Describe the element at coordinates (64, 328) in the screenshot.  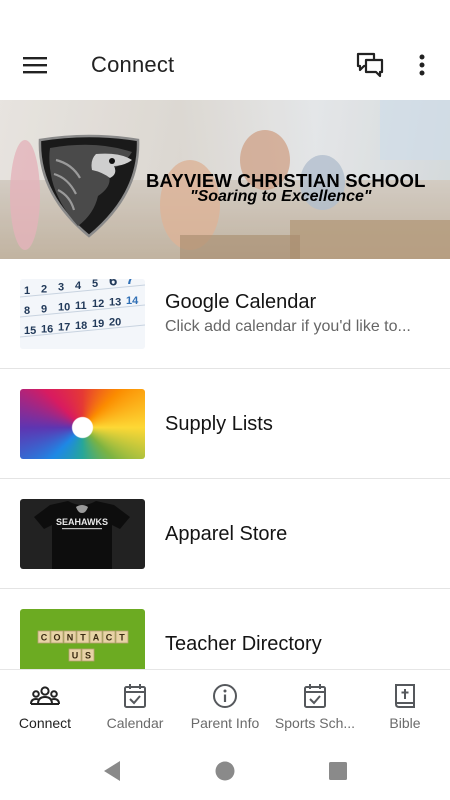
I see `calendar-date-number: 17` at that location.